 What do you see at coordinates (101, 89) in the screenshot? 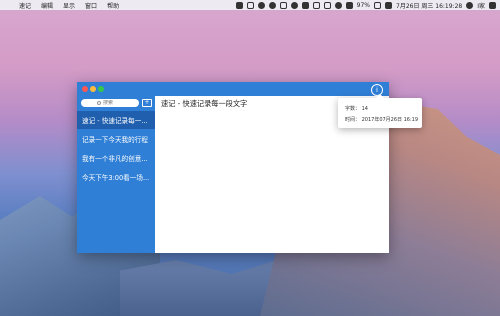
I see `zoom-button` at bounding box center [101, 89].